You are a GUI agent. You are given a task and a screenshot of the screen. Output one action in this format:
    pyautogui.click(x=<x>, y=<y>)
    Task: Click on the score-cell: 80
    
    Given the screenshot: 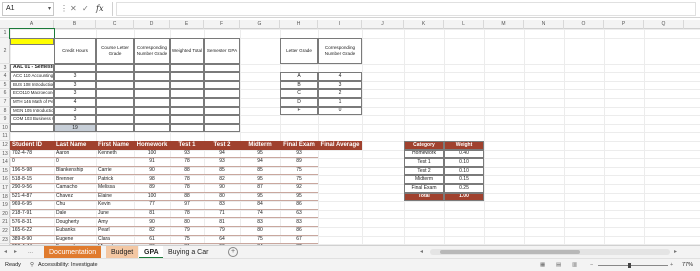 What is the action you would take?
    pyautogui.click(x=260, y=231)
    